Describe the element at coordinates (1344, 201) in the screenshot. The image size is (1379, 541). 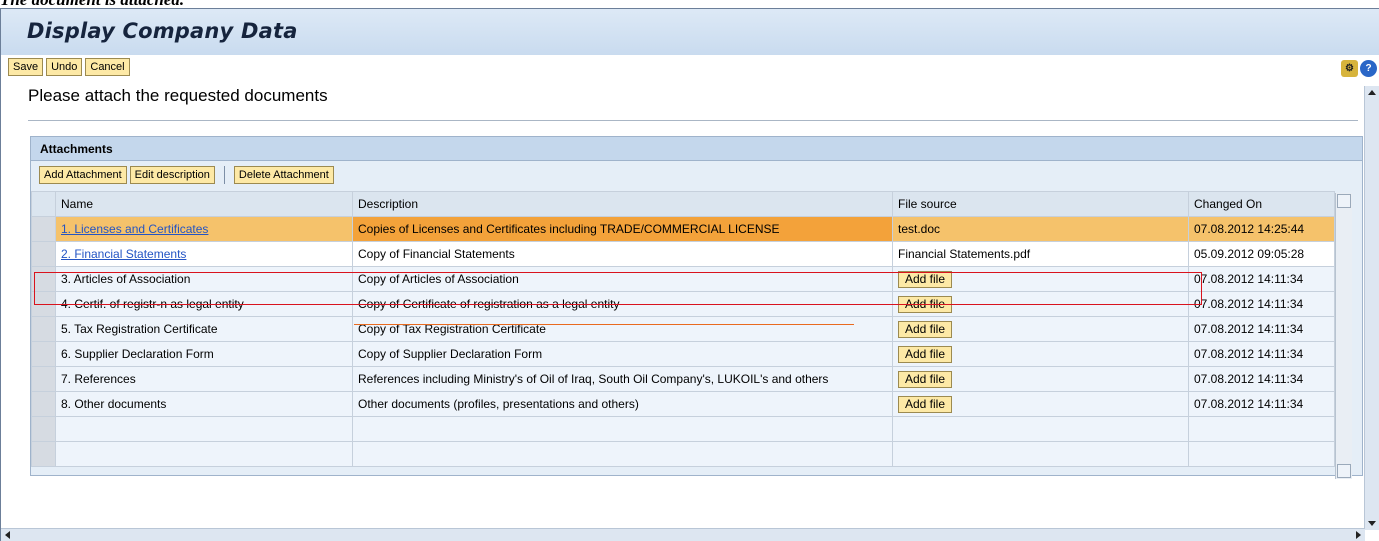
I see `scroll-up-button` at that location.